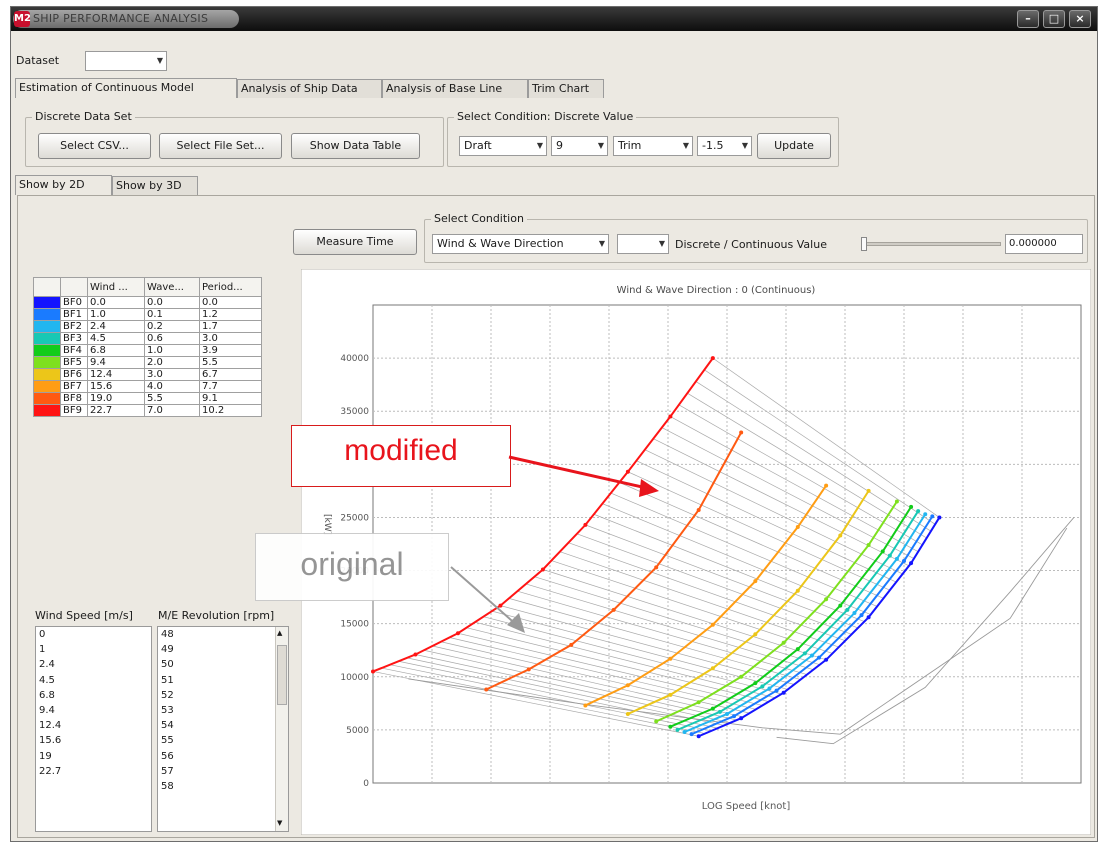 This screenshot has height=849, width=1108. Describe the element at coordinates (516, 623) in the screenshot. I see `original-arrowhead-icon` at that location.